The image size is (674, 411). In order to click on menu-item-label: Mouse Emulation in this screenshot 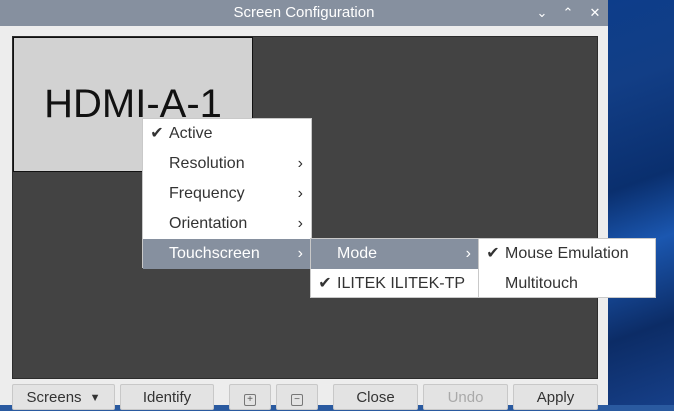, I will do `click(567, 253)`.